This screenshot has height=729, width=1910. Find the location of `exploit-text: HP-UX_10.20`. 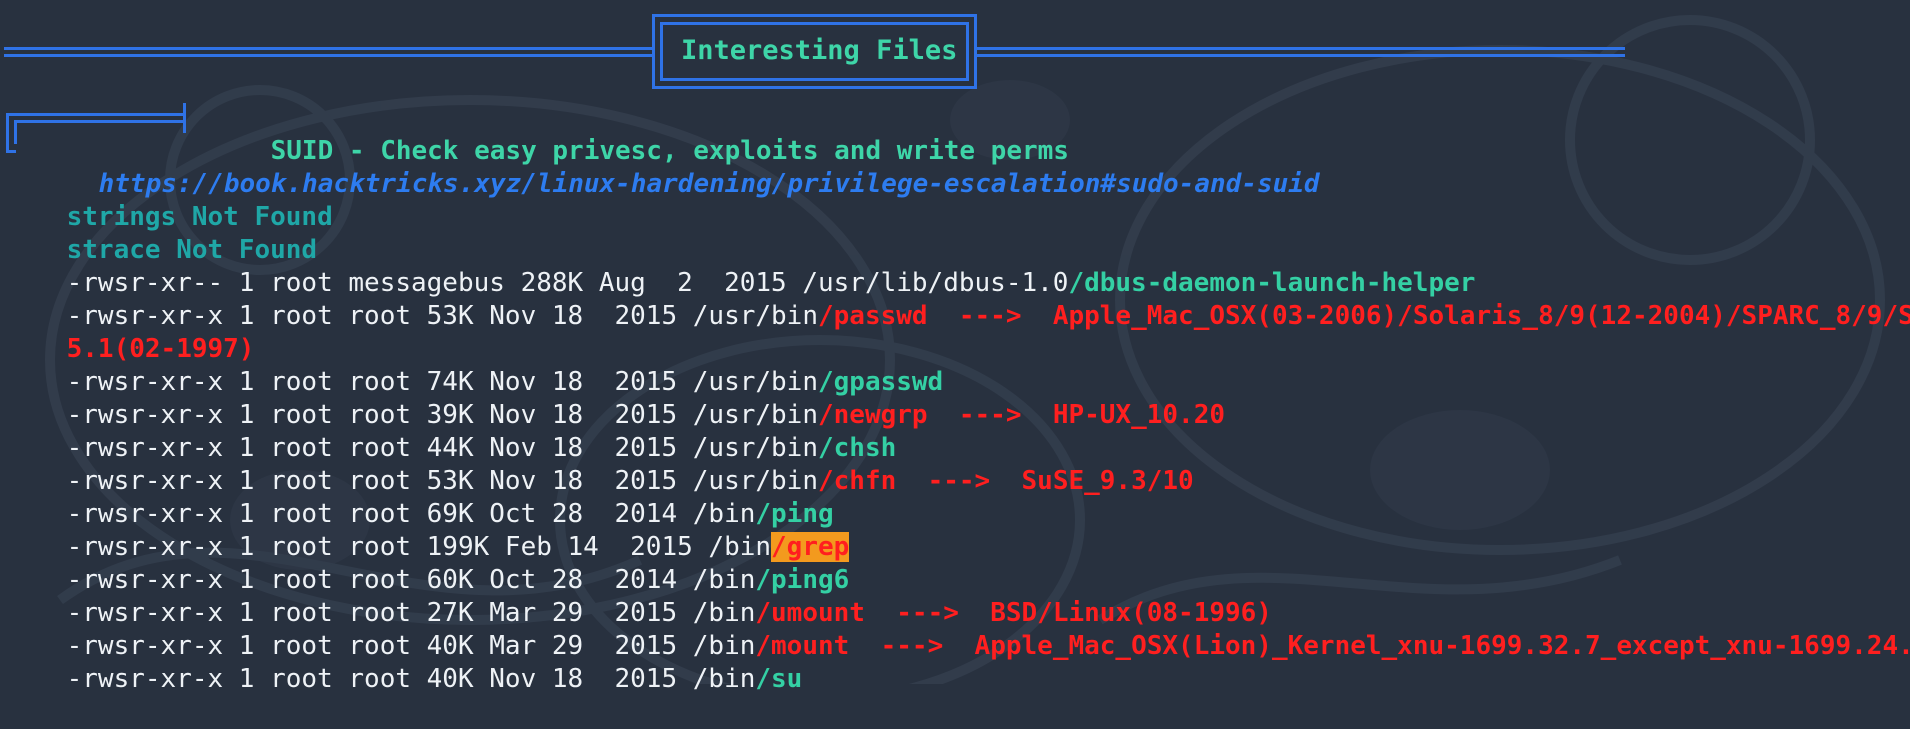

exploit-text: HP-UX_10.20 is located at coordinates (1138, 415).